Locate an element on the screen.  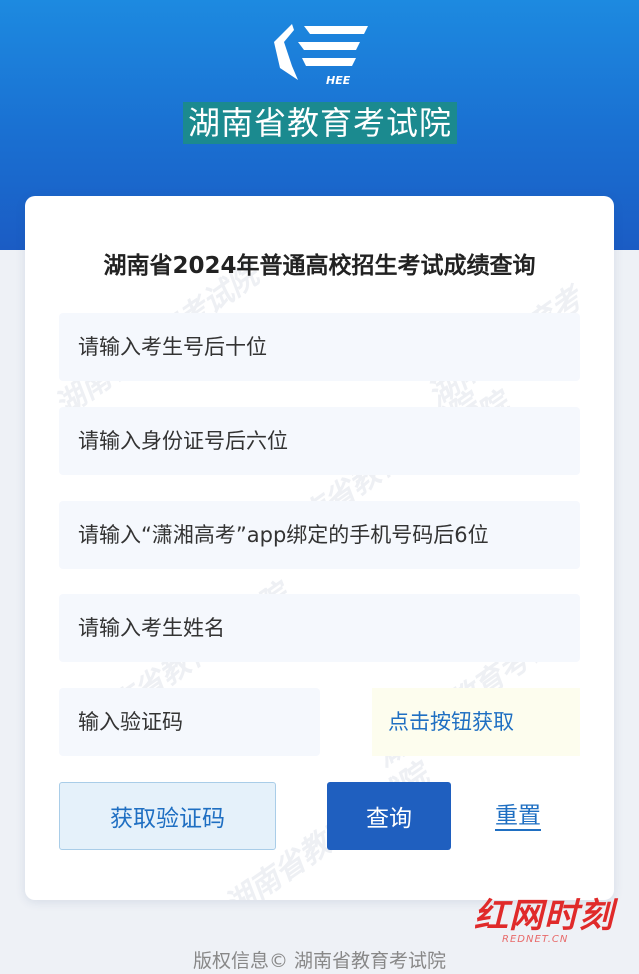
exam-number-input is located at coordinates (319, 347).